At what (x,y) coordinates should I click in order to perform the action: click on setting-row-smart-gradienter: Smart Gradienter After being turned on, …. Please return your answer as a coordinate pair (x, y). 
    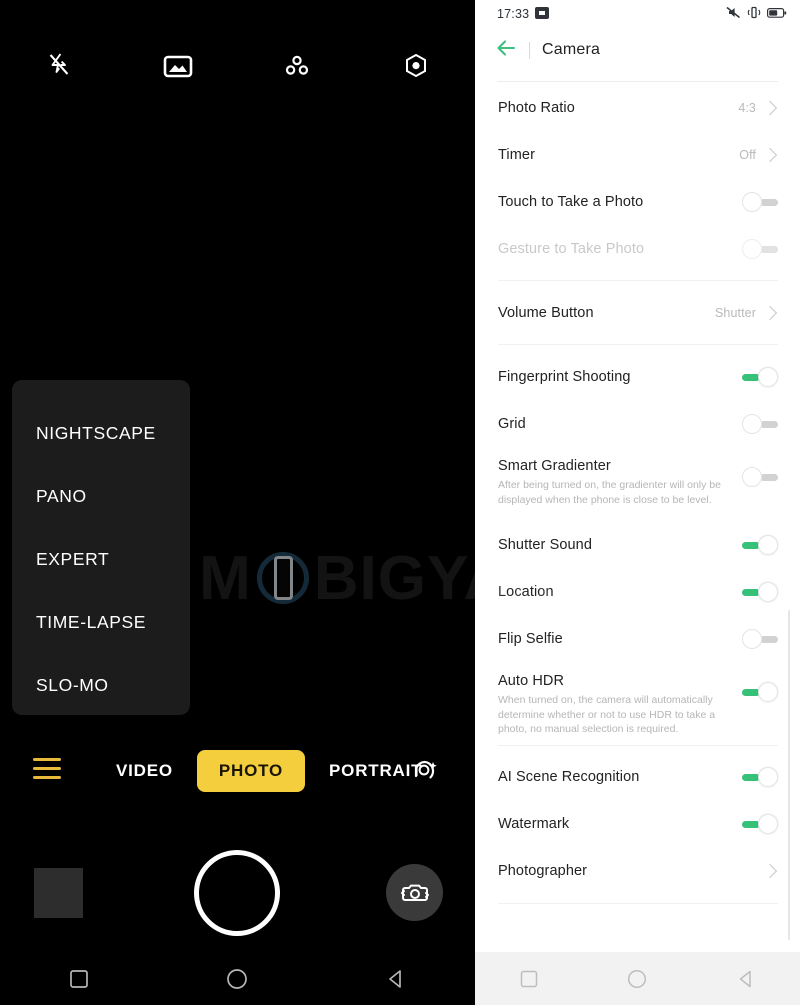
    Looking at the image, I should click on (637, 484).